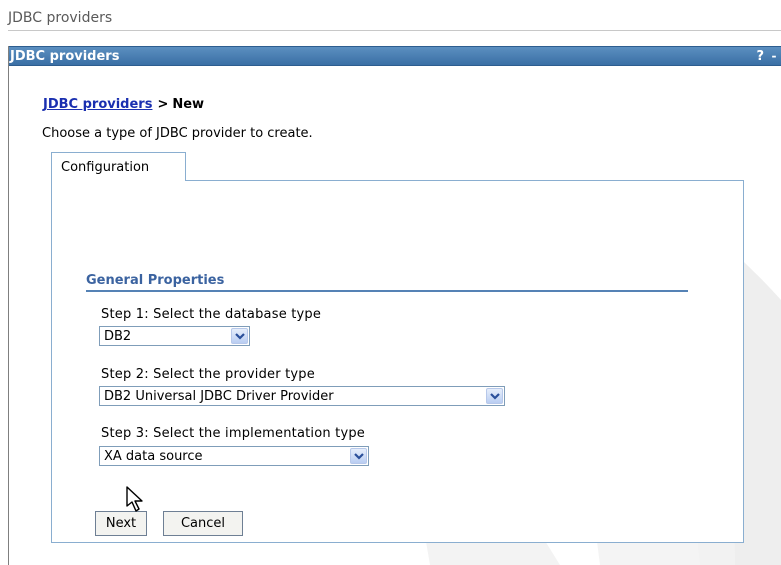  I want to click on step3-label: Step 3: Select the implementation type, so click(233, 433).